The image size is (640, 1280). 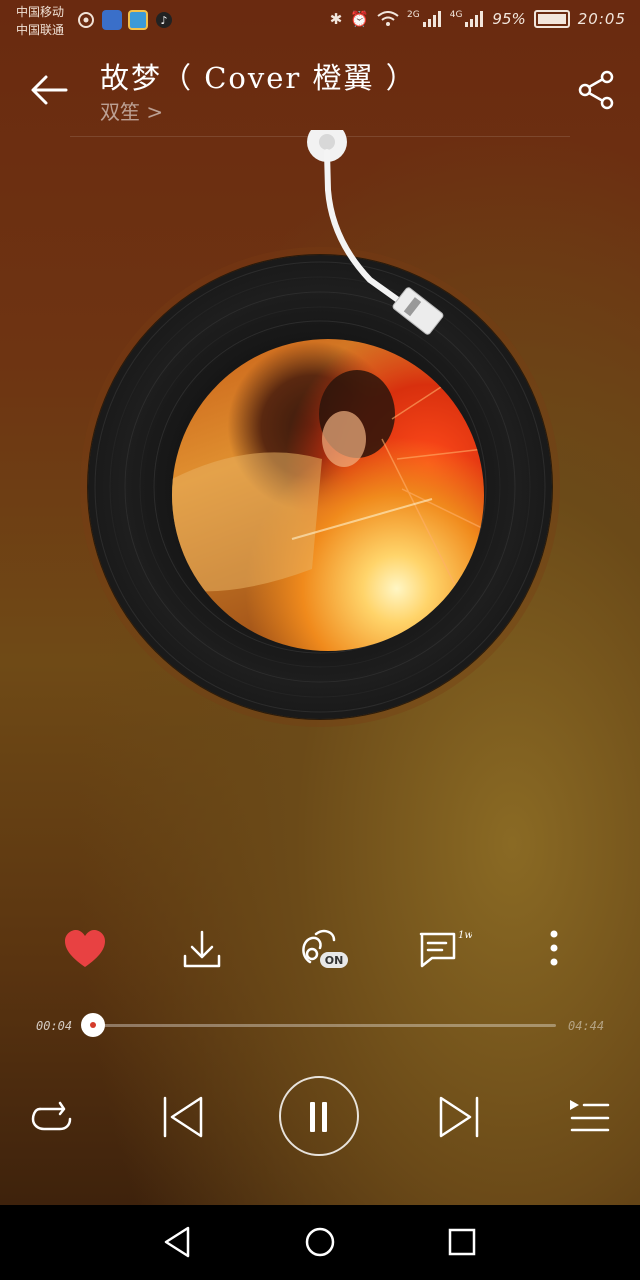 What do you see at coordinates (92, 1025) in the screenshot?
I see `progress-thumb` at bounding box center [92, 1025].